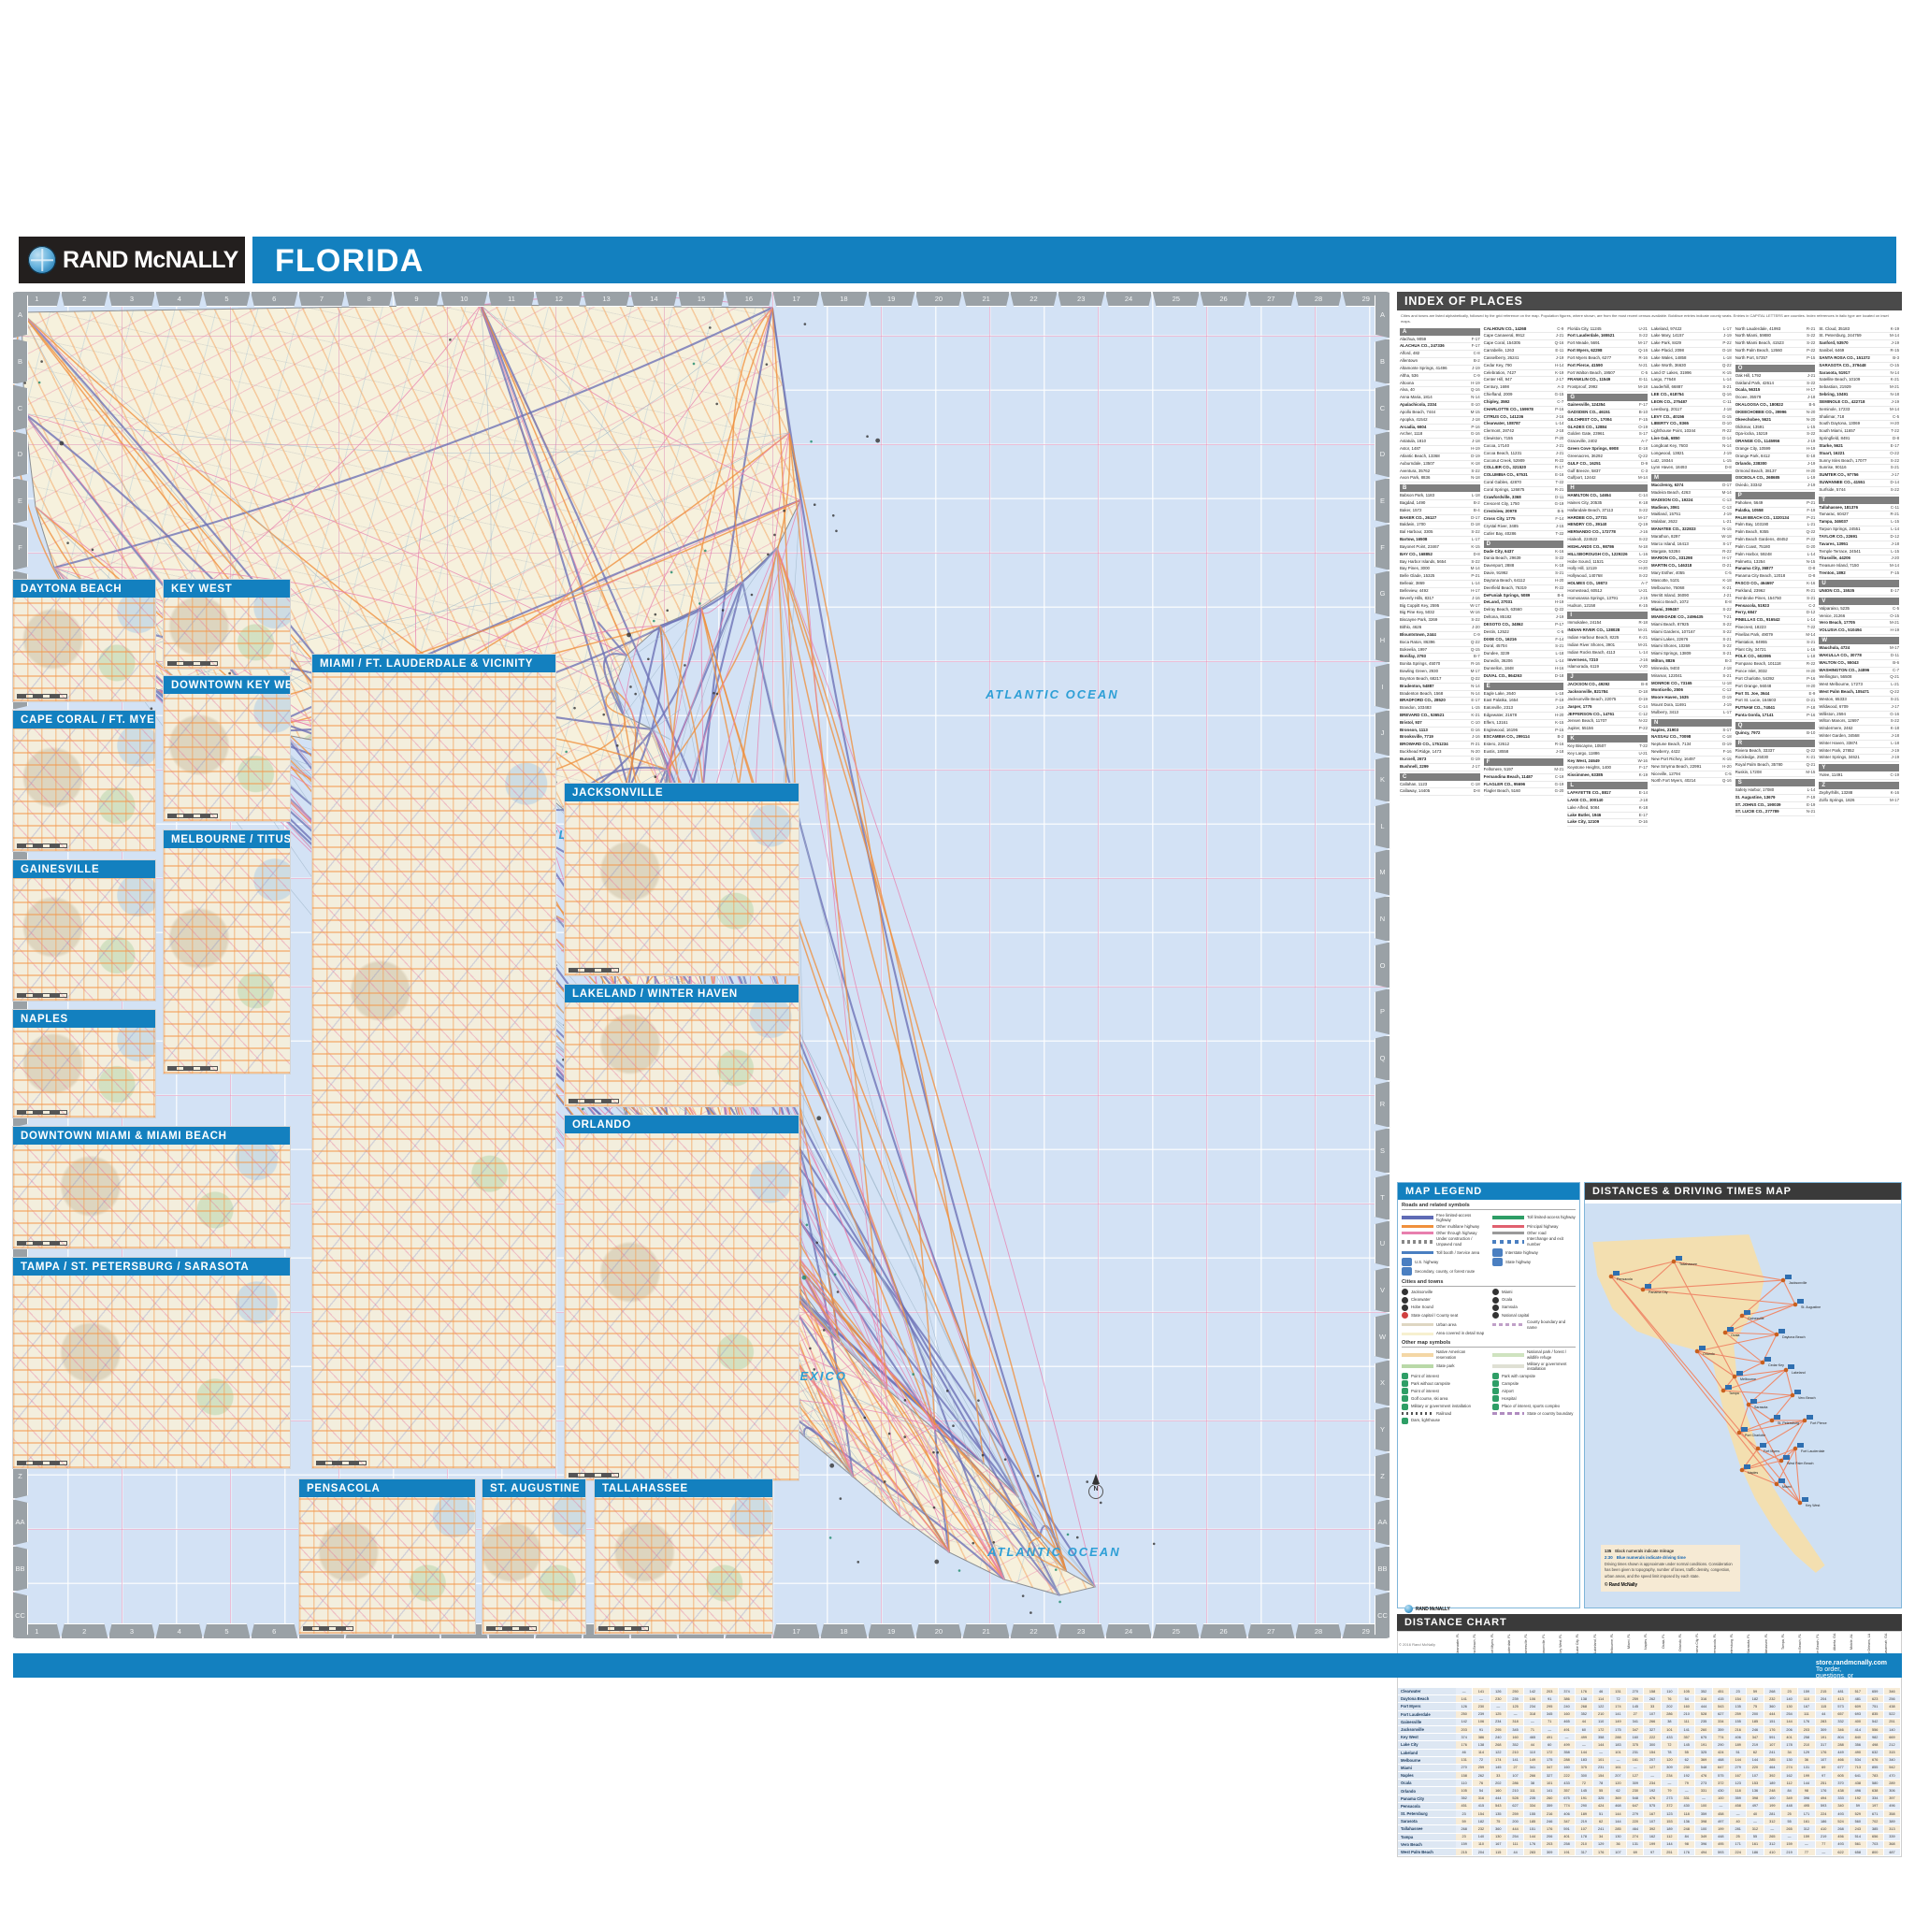  What do you see at coordinates (1607, 607) in the screenshot?
I see `index-entry: Hudson, 12158K-15` at bounding box center [1607, 607].